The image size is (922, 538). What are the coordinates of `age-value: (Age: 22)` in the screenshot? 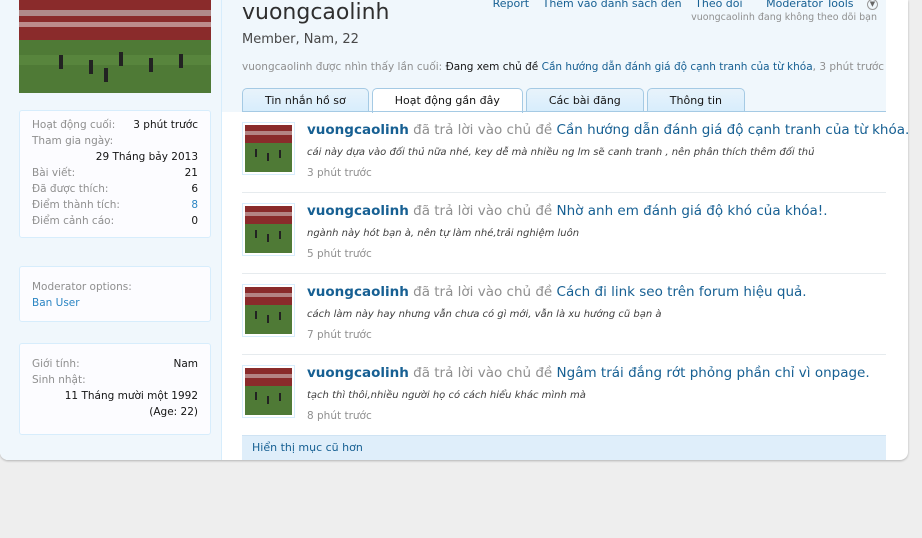 It's located at (173, 412).